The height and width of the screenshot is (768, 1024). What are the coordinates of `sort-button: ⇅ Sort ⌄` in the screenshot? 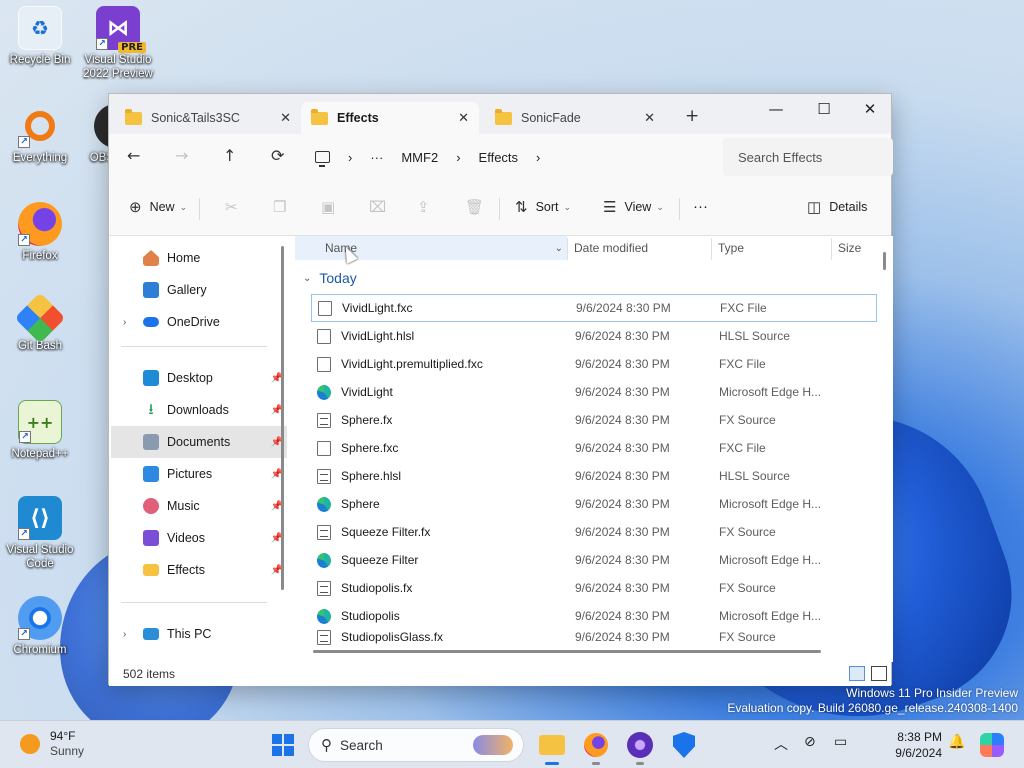 It's located at (543, 207).